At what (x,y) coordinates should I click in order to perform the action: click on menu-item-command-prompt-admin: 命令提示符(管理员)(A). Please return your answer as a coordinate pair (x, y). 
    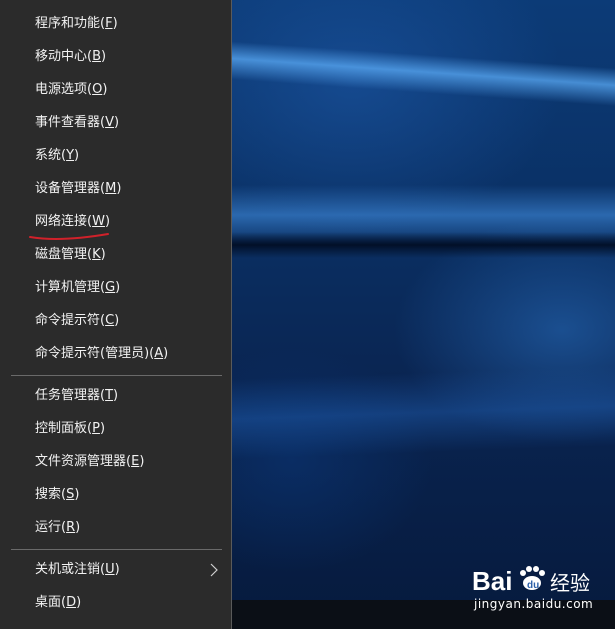
    Looking at the image, I should click on (115, 354).